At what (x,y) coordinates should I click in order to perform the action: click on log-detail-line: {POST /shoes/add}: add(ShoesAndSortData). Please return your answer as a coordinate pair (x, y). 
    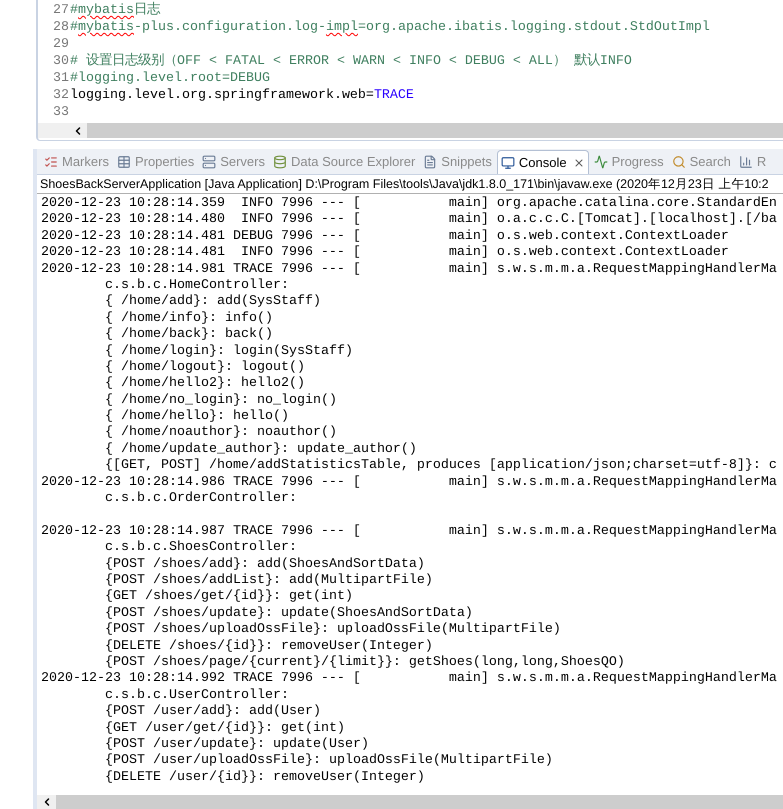
    Looking at the image, I should click on (265, 564).